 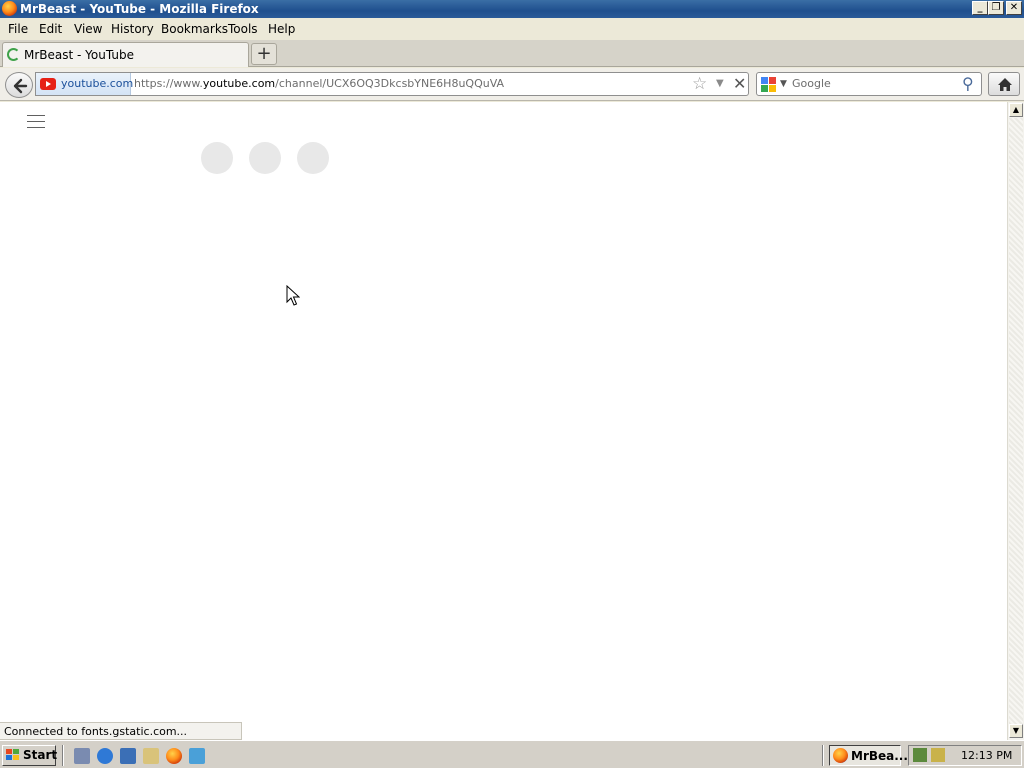 I want to click on messenger-icon, so click(x=197, y=756).